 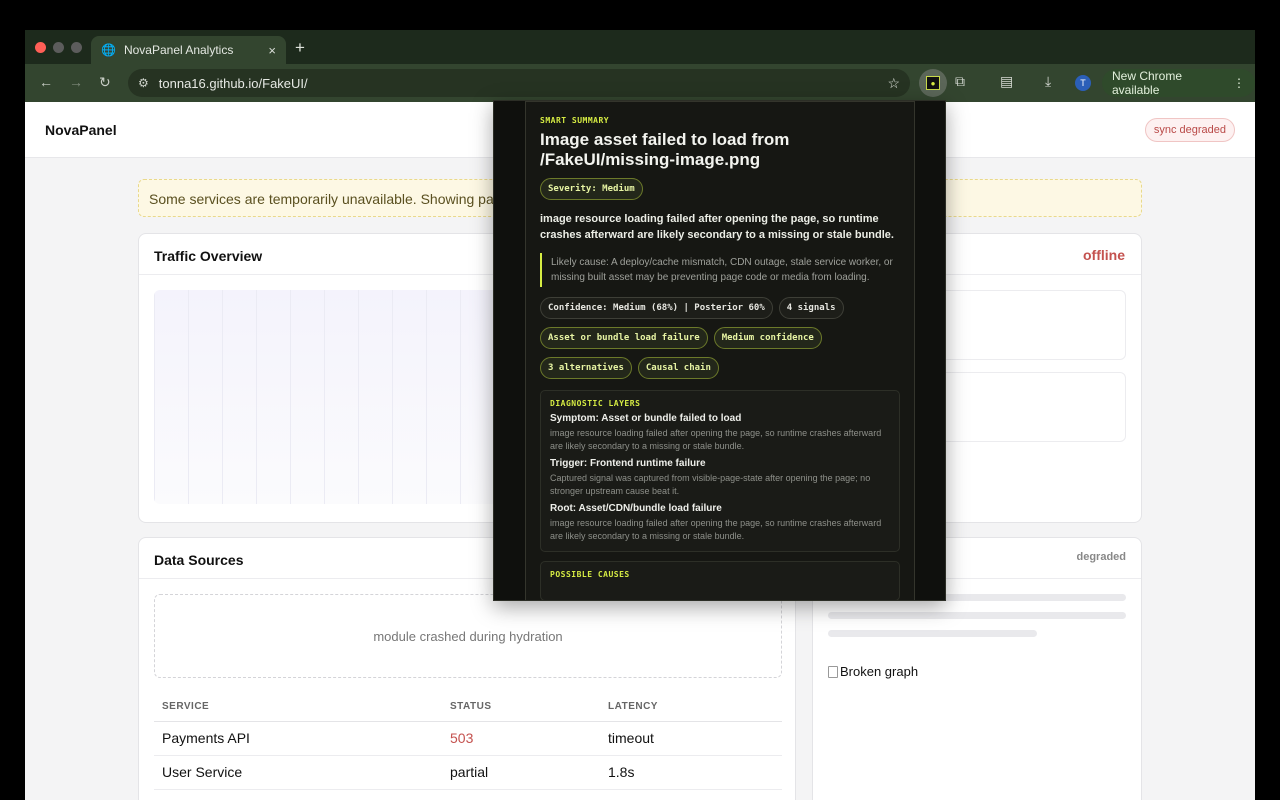 I want to click on causes-title: POSSIBLE CAUSES, so click(x=590, y=574).